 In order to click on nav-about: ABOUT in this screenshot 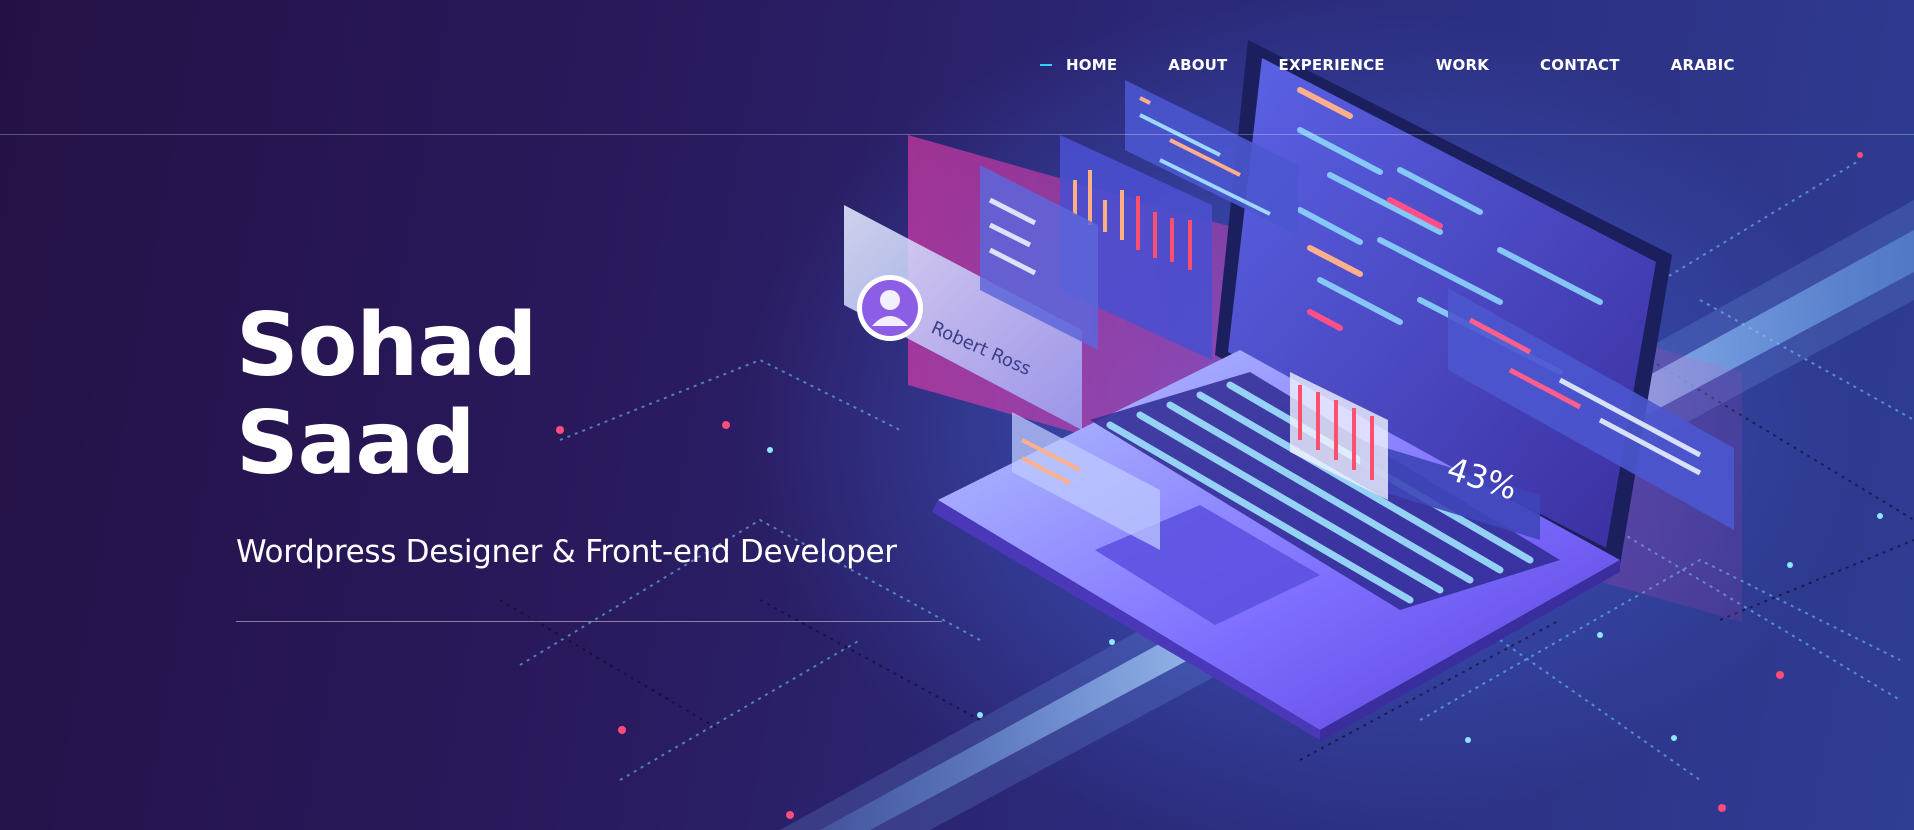, I will do `click(1197, 65)`.